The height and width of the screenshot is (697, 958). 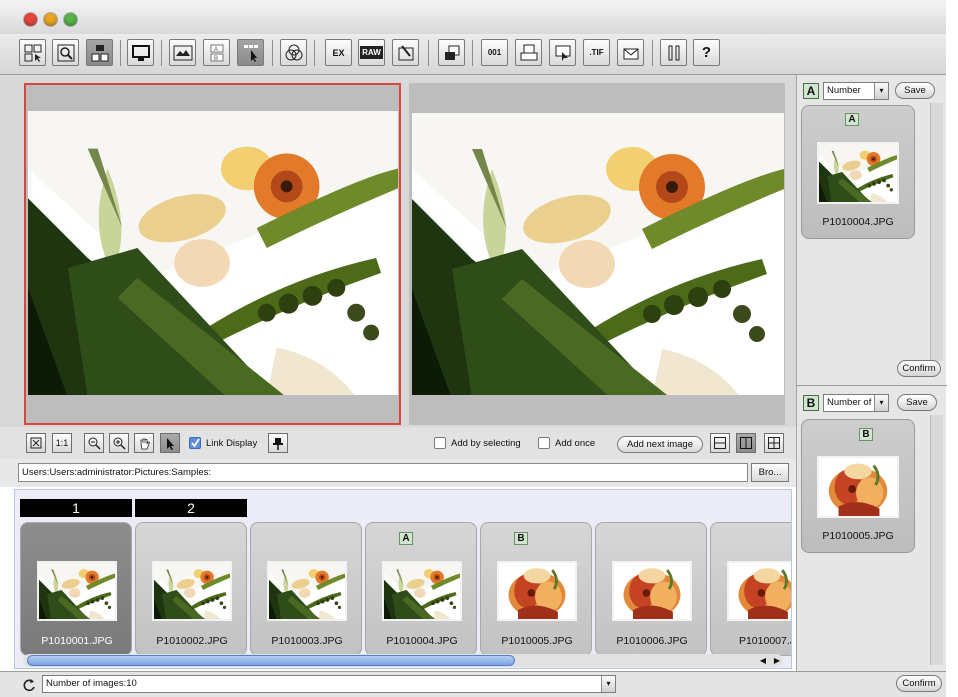 I want to click on group-b-card: B P1010005.JPG, so click(x=858, y=486).